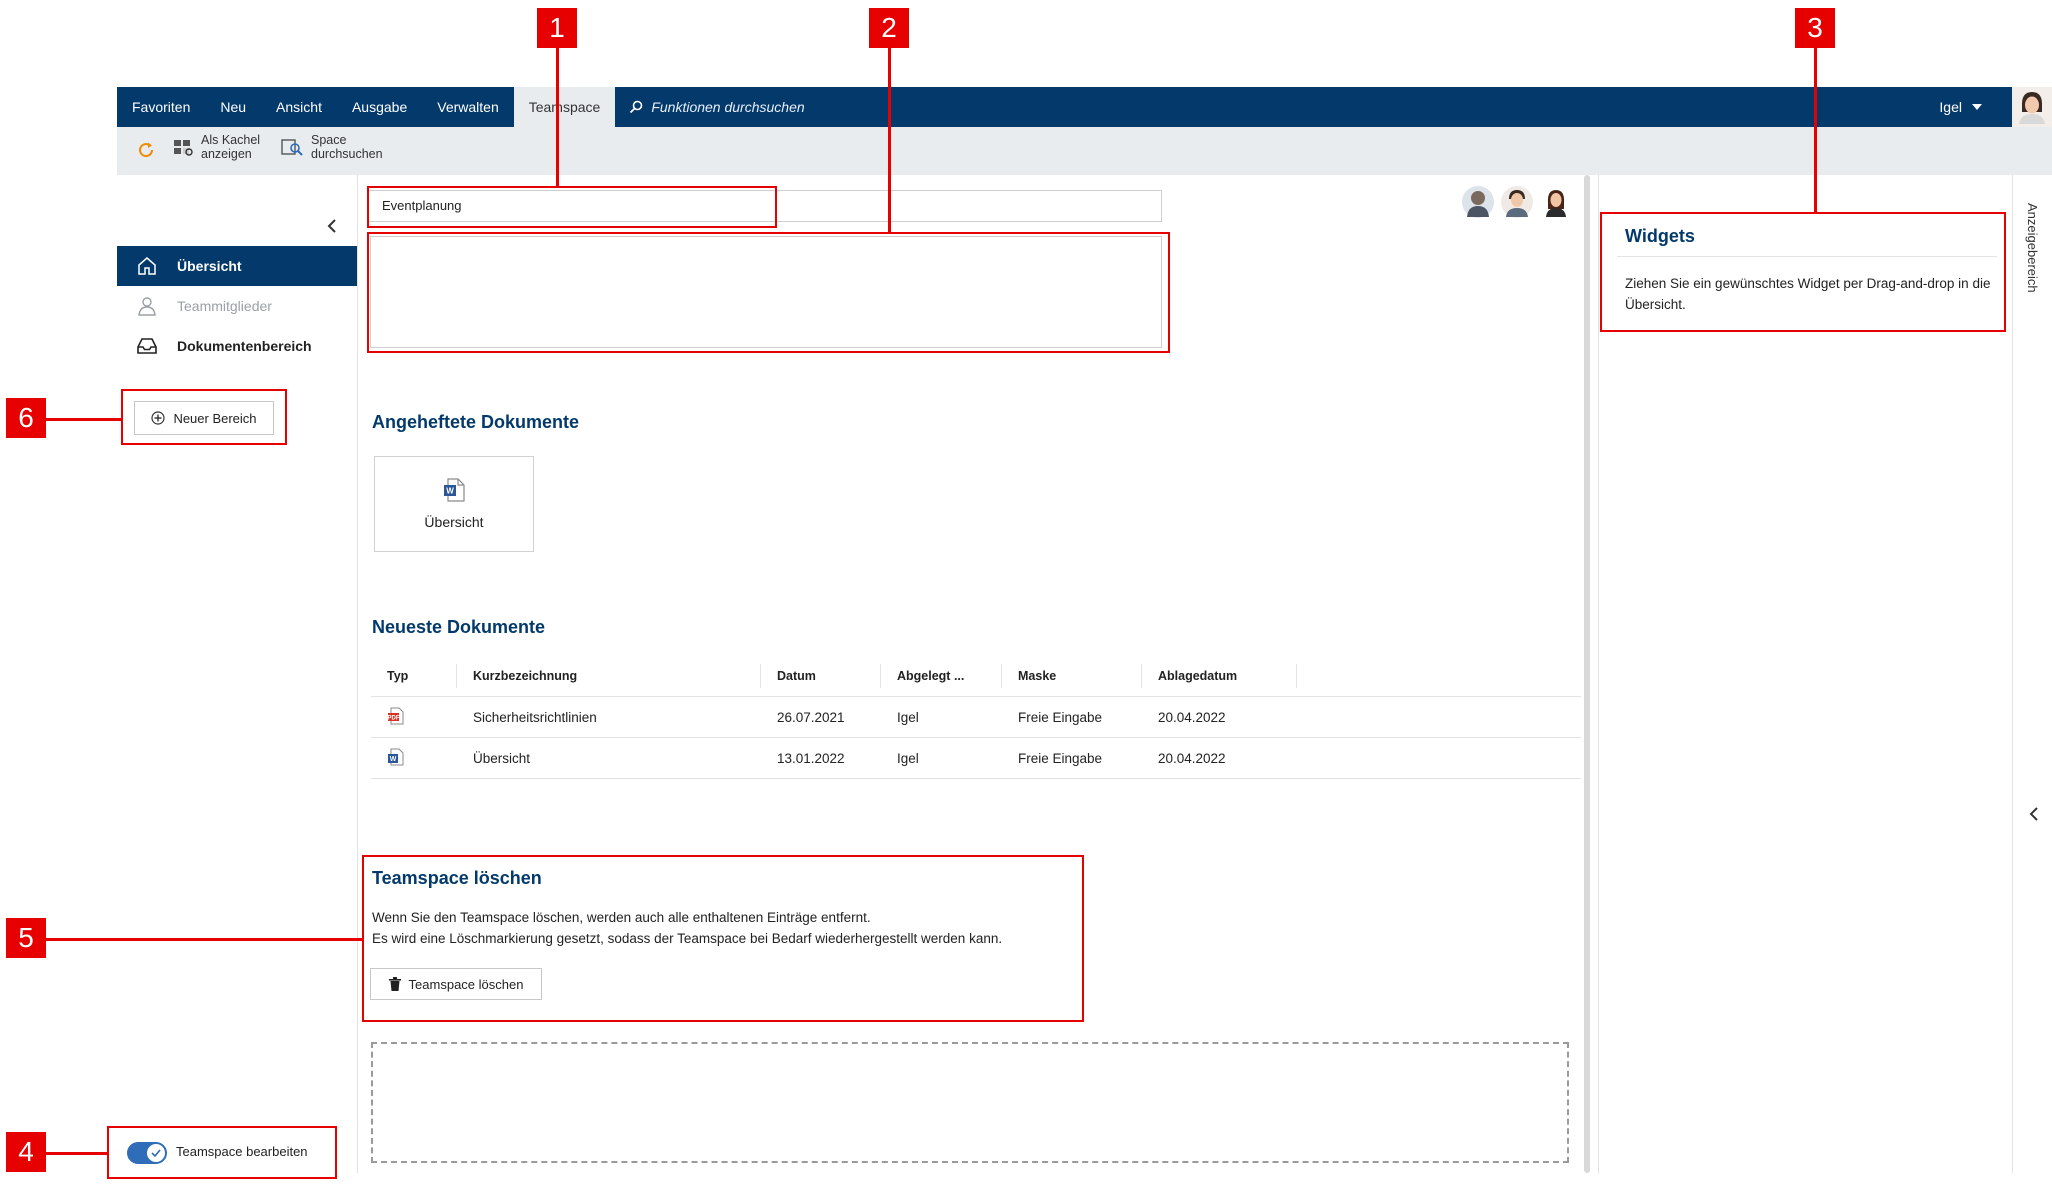 Image resolution: width=2052 pixels, height=1185 pixels. What do you see at coordinates (609, 717) in the screenshot?
I see `name-cell: Sicherheitsrichtlinien` at bounding box center [609, 717].